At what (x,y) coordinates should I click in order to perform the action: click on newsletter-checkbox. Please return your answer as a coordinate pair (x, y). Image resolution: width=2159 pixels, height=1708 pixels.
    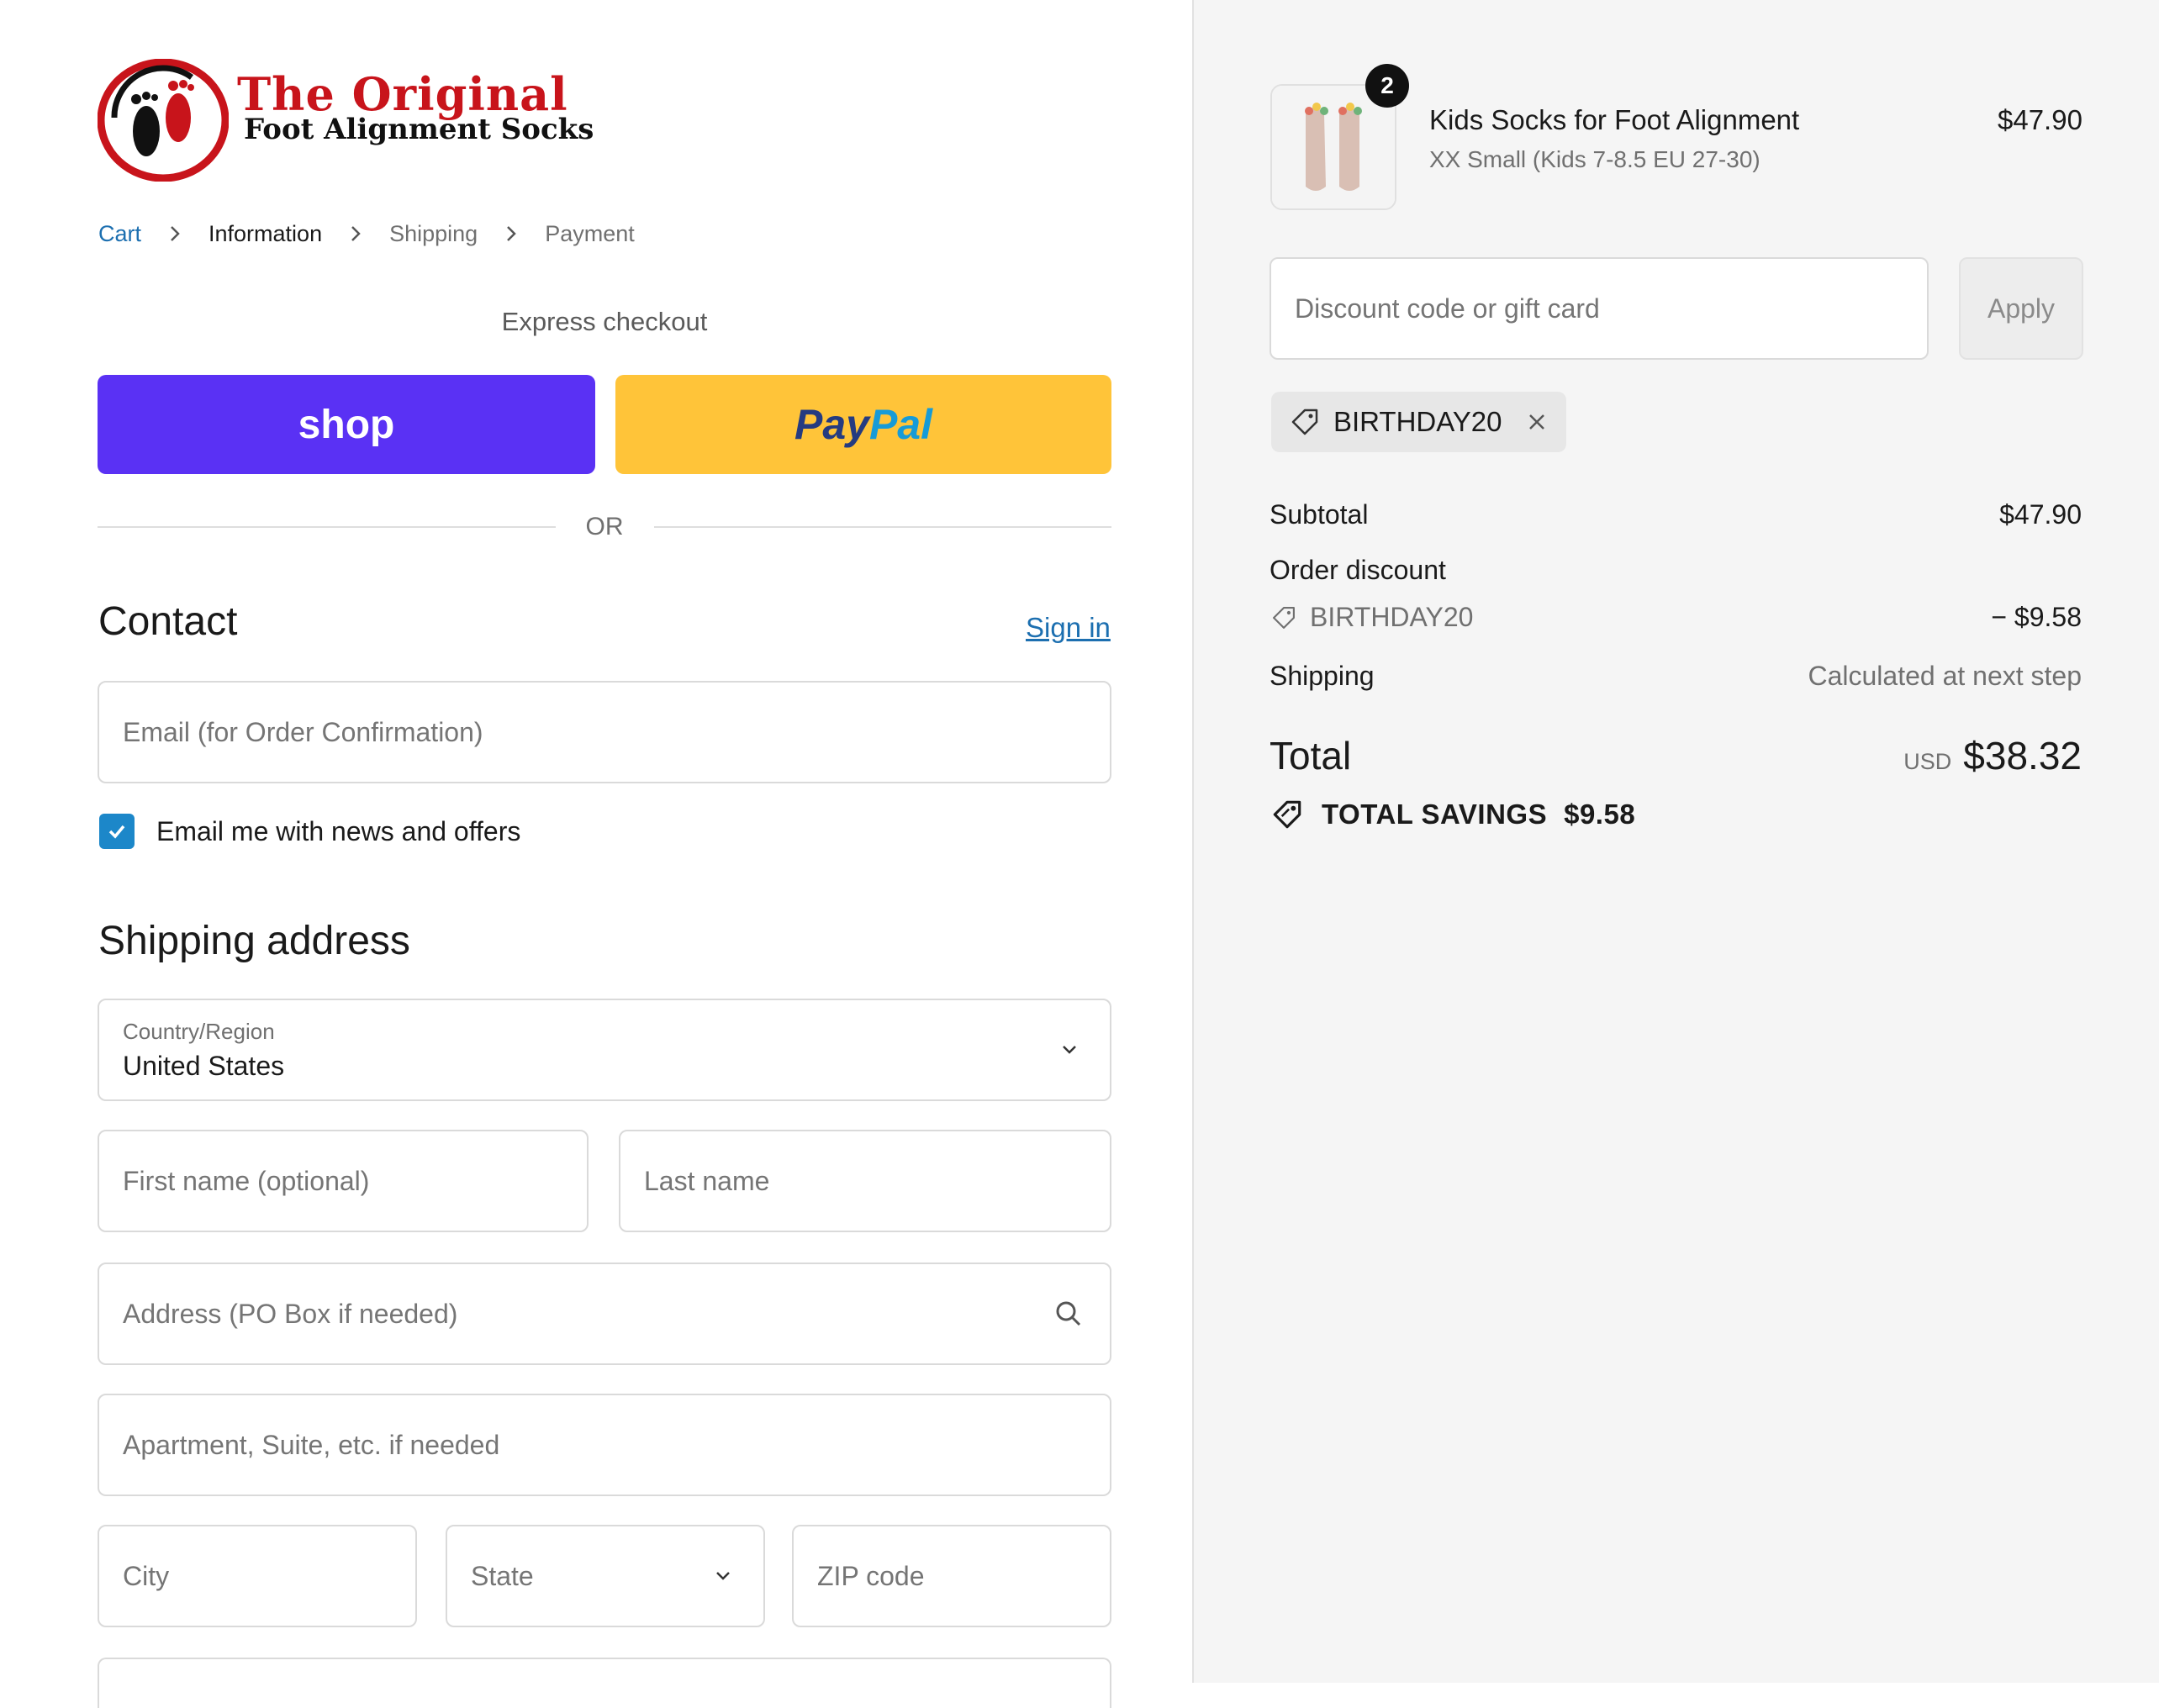
    Looking at the image, I should click on (117, 831).